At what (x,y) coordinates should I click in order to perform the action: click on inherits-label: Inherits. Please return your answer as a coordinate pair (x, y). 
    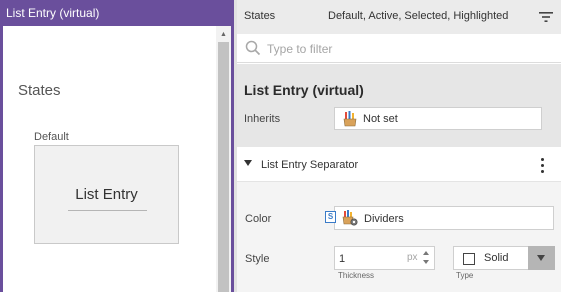
    Looking at the image, I should click on (262, 119).